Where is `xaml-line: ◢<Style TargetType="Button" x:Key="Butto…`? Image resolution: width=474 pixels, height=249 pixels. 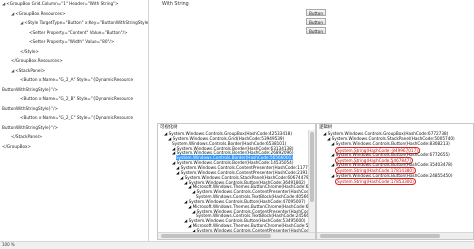
xaml-line: ◢<Style TargetType="Button" x:Key="Butto… is located at coordinates (84, 22).